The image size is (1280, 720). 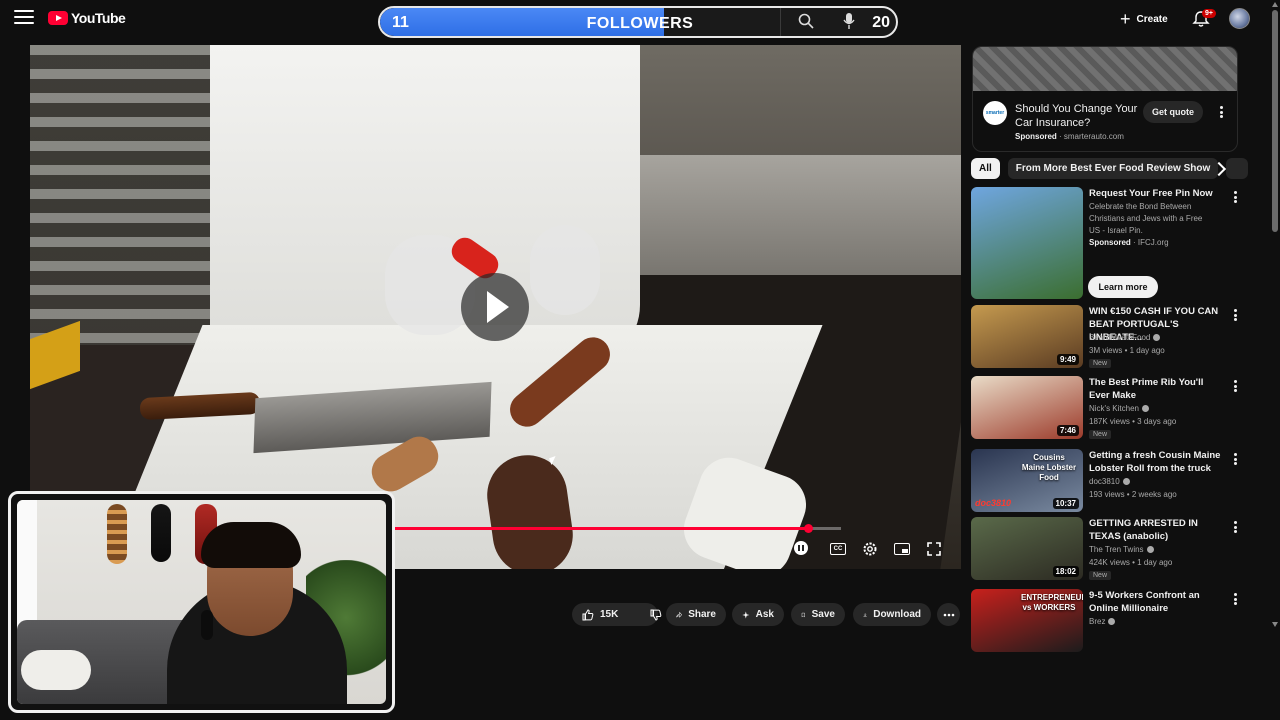 I want to click on more-actions-button, so click(x=948, y=614).